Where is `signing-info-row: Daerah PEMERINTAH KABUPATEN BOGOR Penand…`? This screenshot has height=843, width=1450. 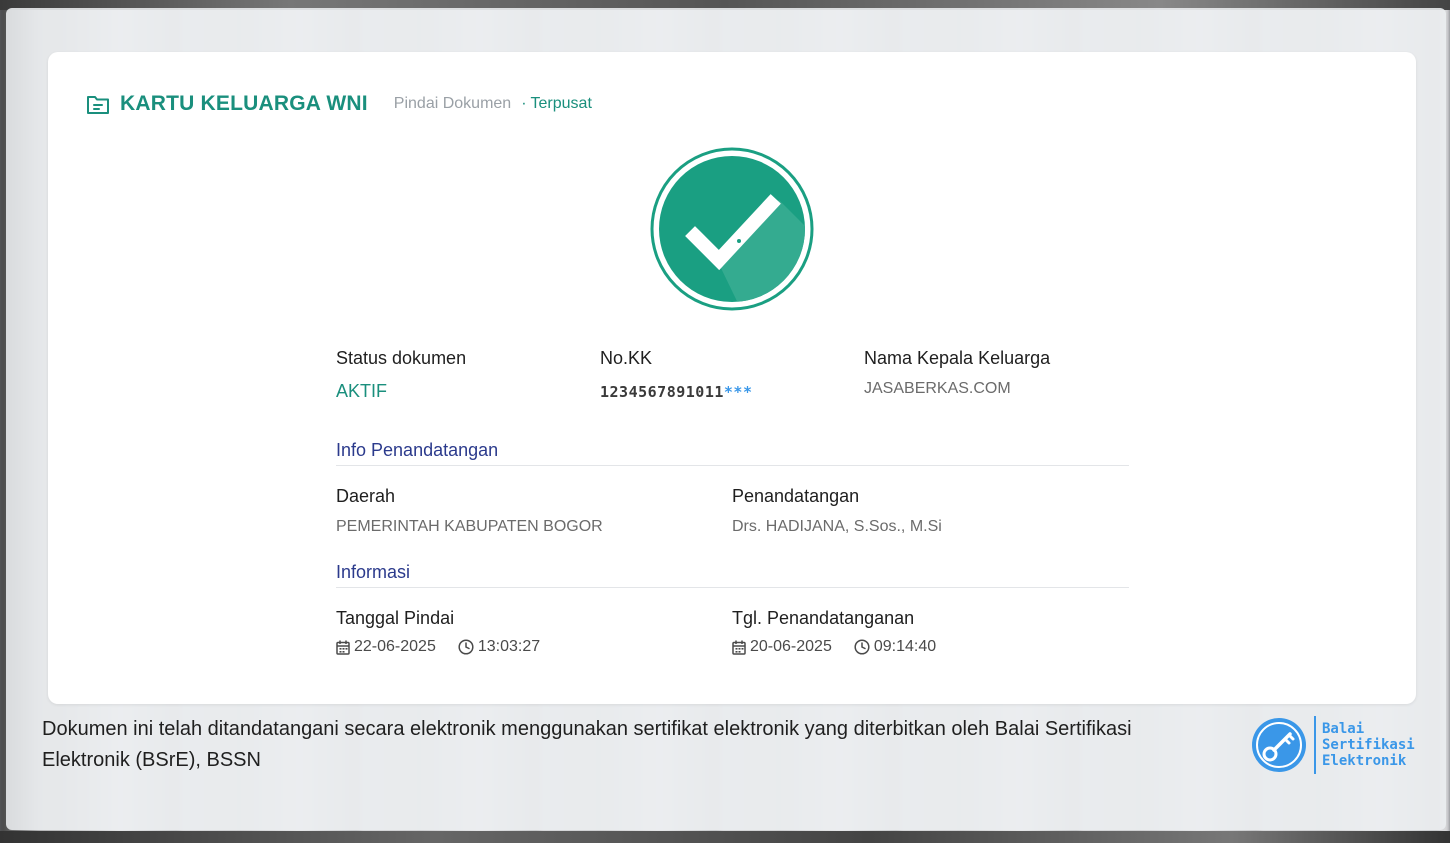 signing-info-row: Daerah PEMERINTAH KABUPATEN BOGOR Penand… is located at coordinates (732, 511).